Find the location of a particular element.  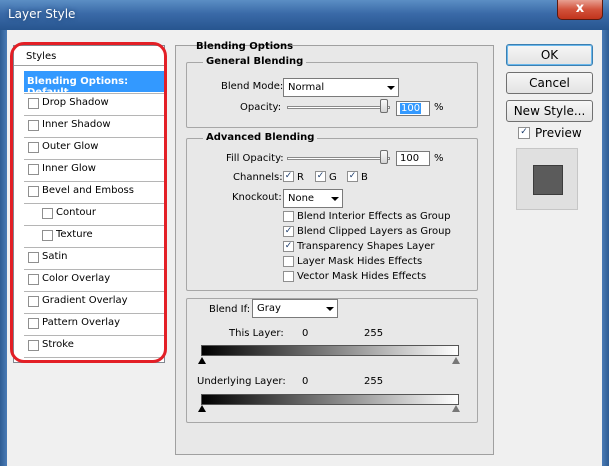

blend-interior-label: Blend Interior Effects as Group is located at coordinates (374, 216).